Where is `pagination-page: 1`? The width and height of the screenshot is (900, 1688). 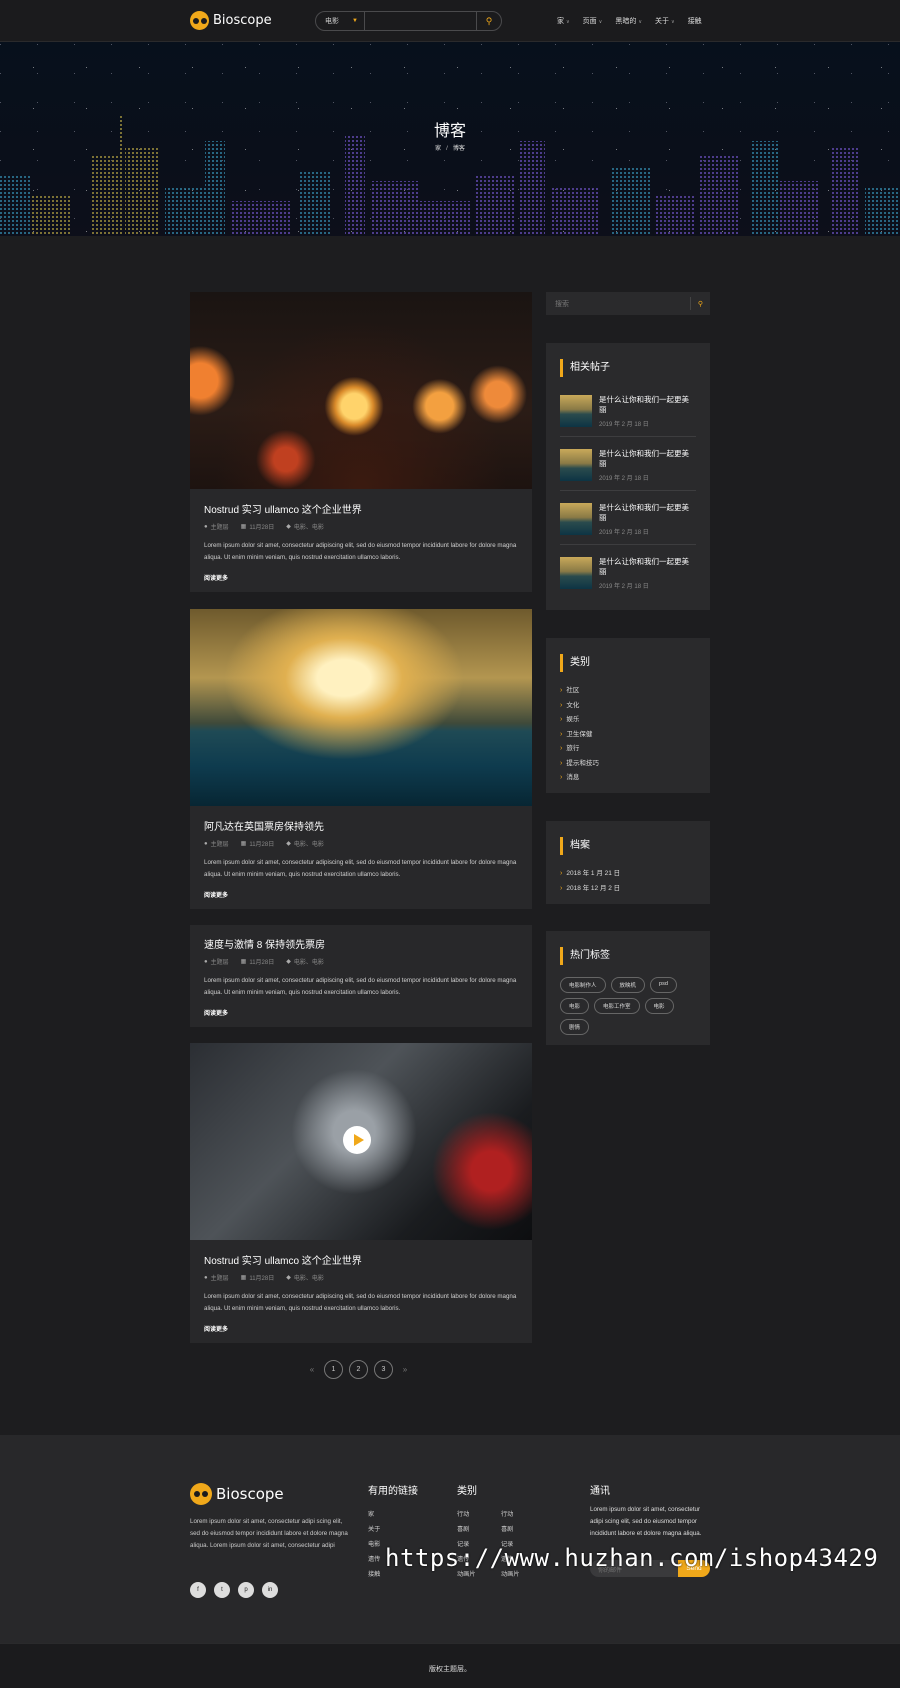
pagination-page: 1 is located at coordinates (333, 1369).